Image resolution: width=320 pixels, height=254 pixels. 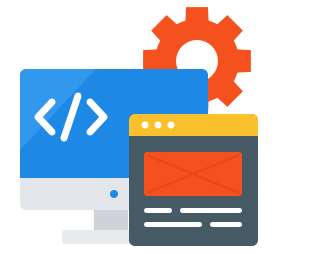 I want to click on monitor-power-dot, so click(x=114, y=194).